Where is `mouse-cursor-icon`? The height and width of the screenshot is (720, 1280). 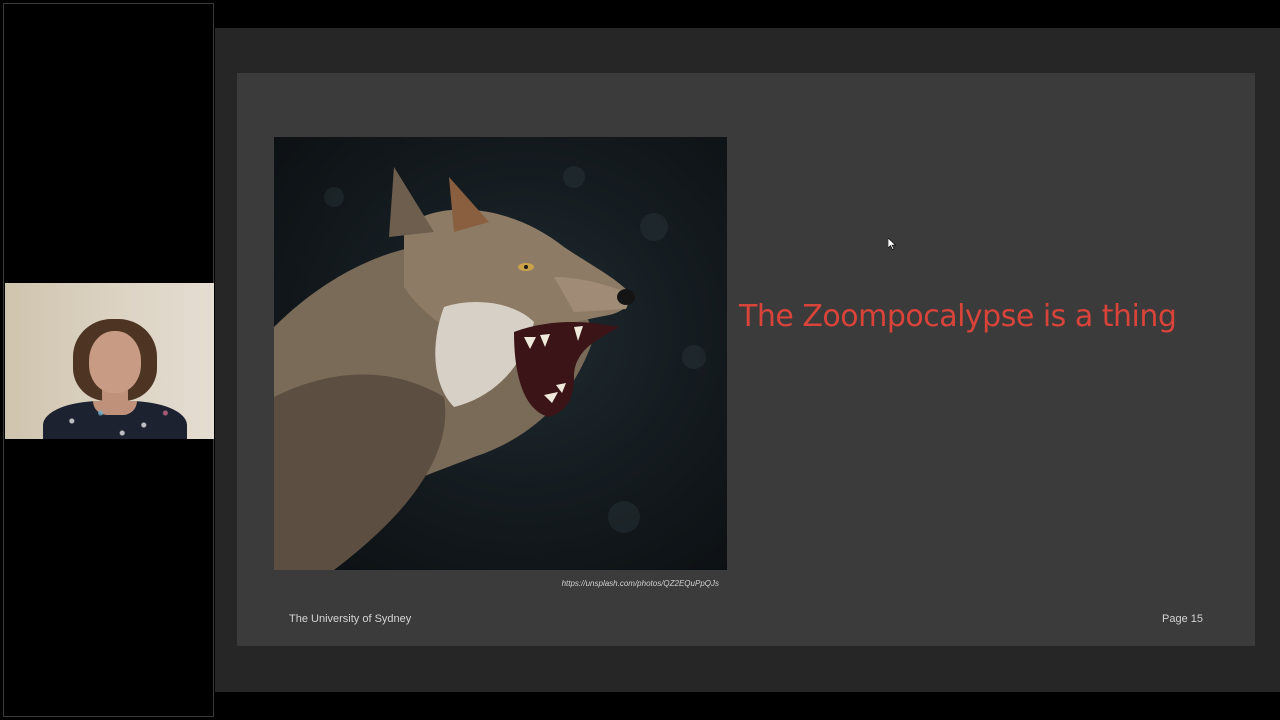
mouse-cursor-icon is located at coordinates (892, 244).